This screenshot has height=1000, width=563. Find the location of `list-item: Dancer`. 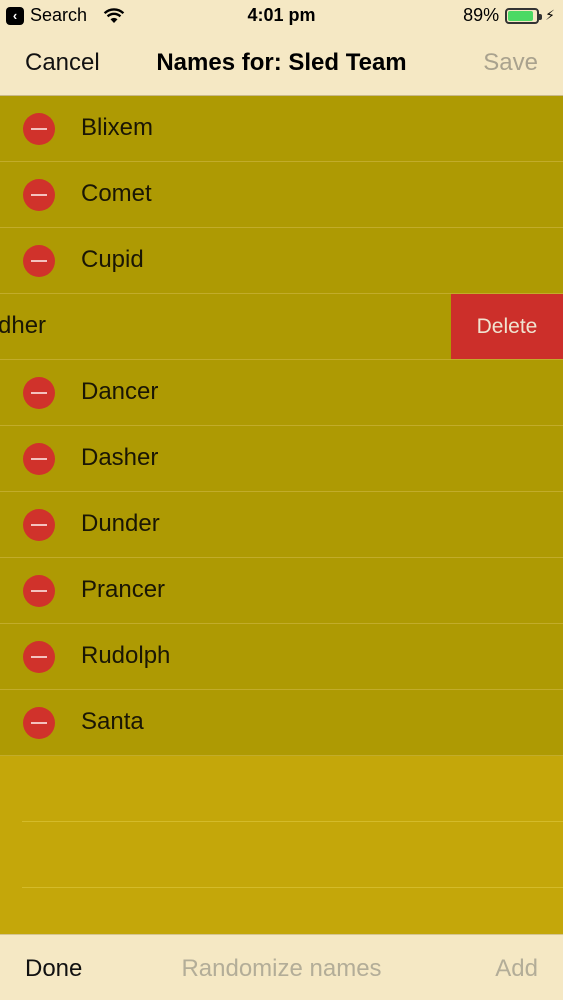

list-item: Dancer is located at coordinates (281, 393).